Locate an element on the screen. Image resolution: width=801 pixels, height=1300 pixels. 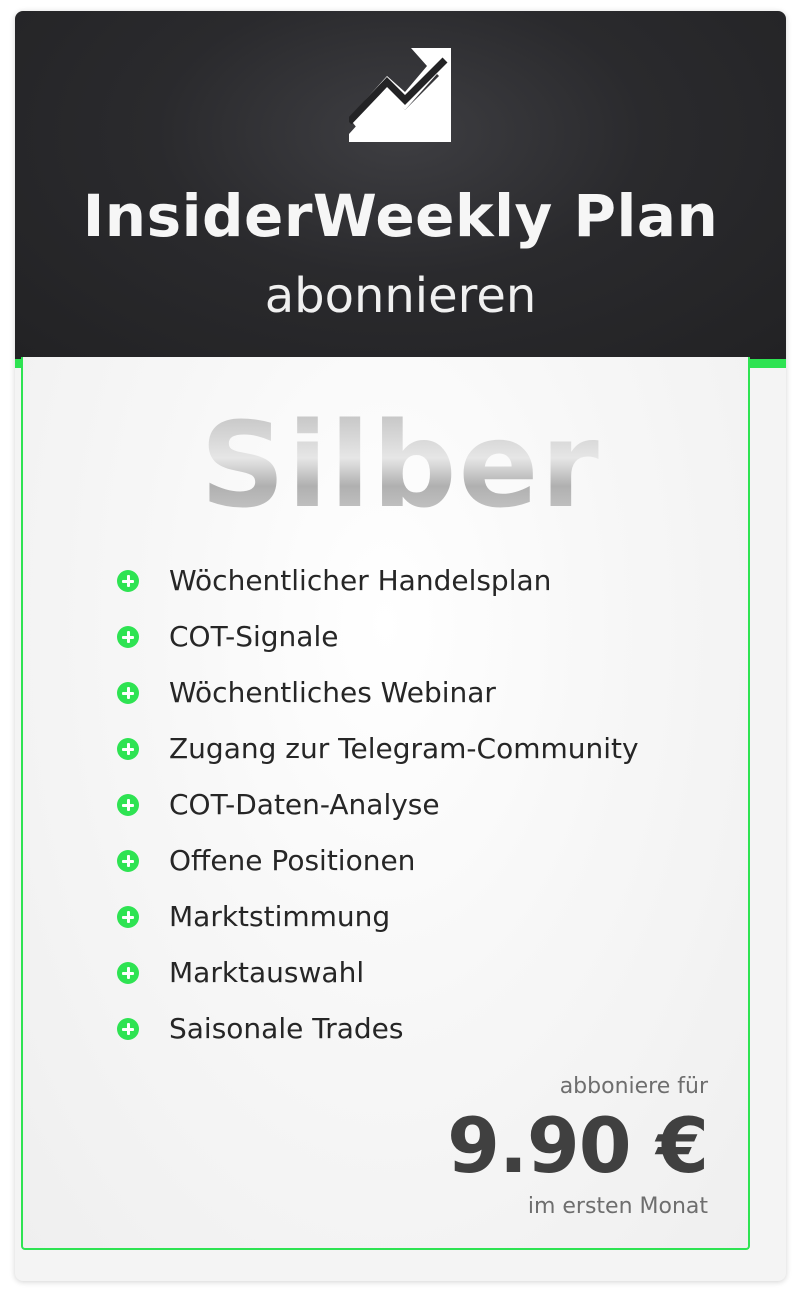
feature-item: Marktstimmung is located at coordinates (427, 917).